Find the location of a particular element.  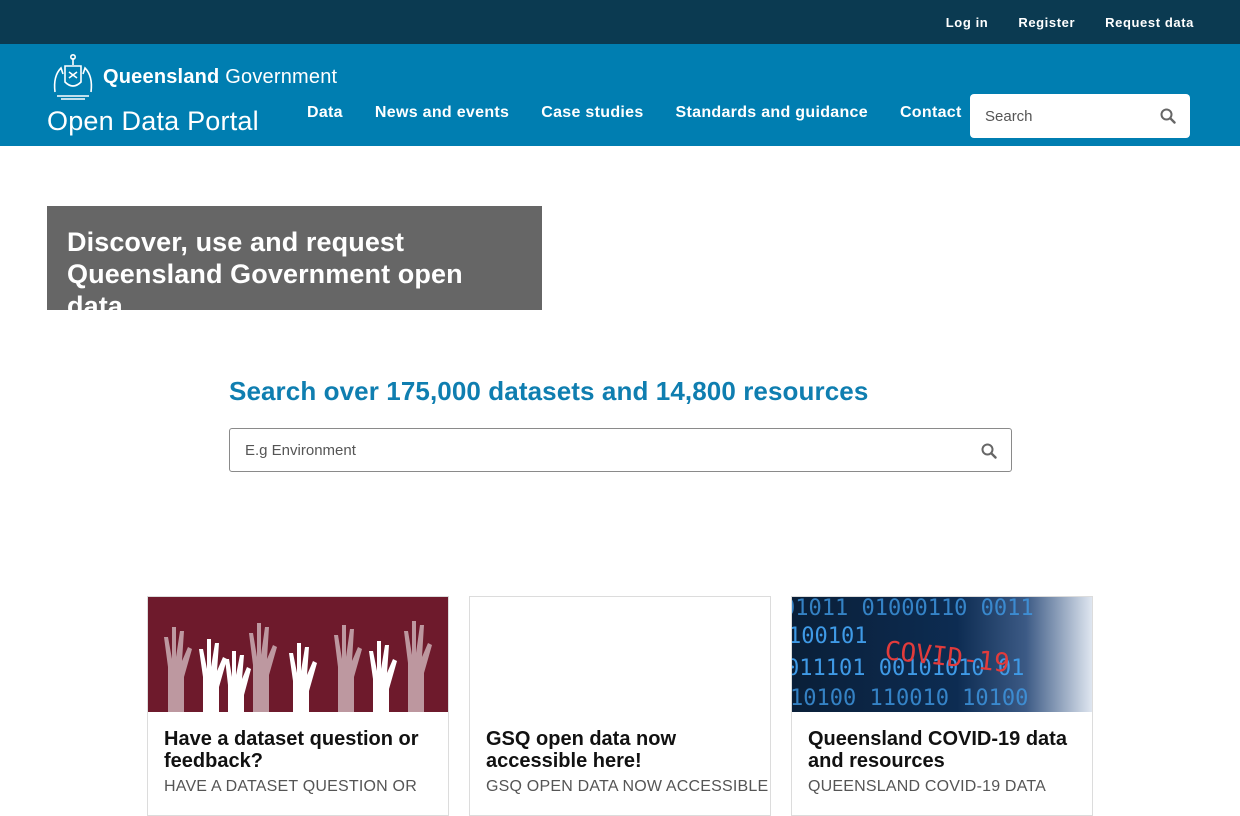

request-data-link: Request data is located at coordinates (1149, 22).